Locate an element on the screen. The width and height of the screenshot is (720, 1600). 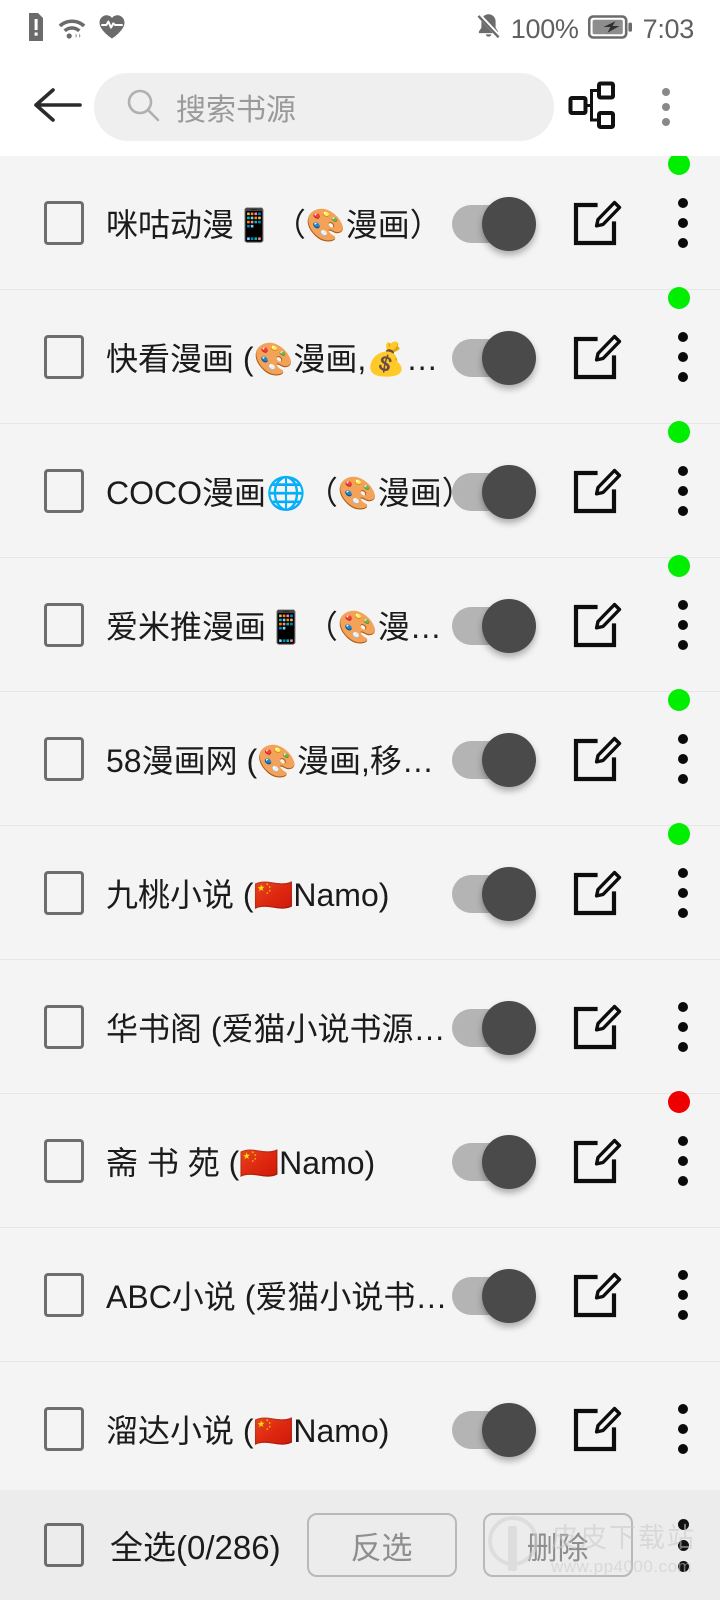
list-item: 斋 书 苑 (🇨🇳Namo) is located at coordinates (360, 1159).